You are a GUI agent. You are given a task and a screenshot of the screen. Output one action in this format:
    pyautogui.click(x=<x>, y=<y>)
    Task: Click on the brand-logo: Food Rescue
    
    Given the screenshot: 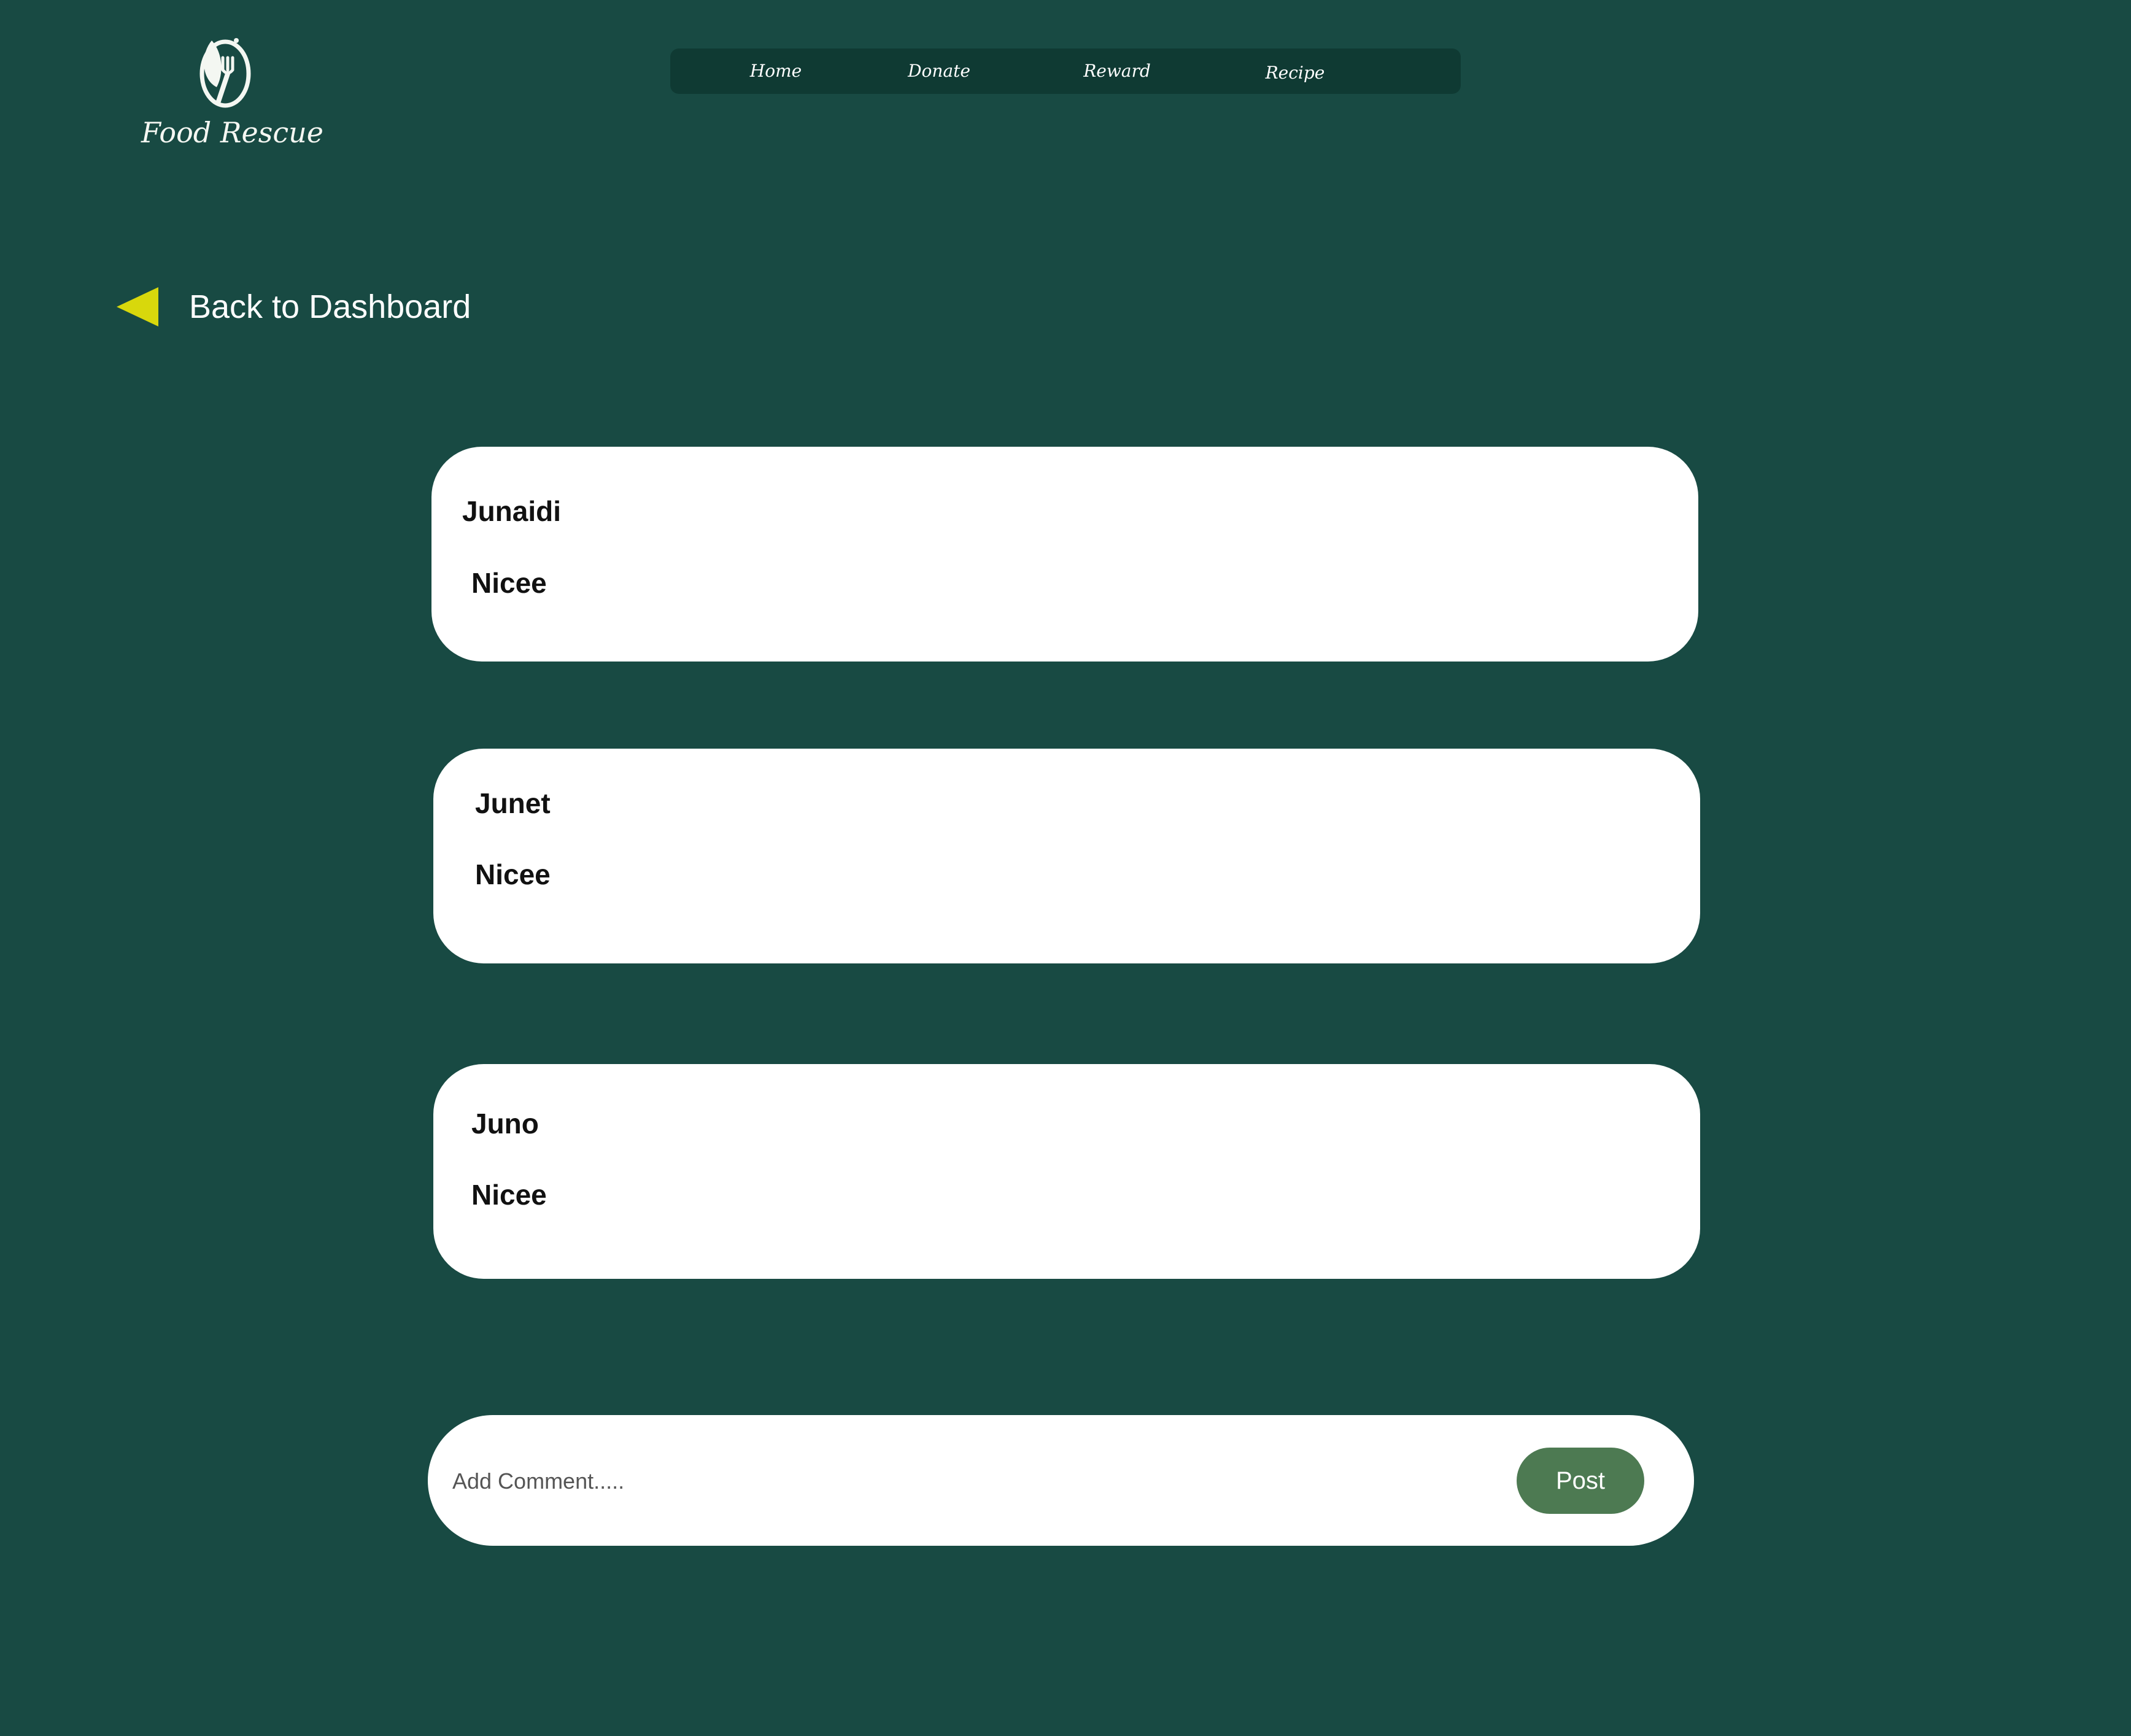 What is the action you would take?
    pyautogui.click(x=232, y=90)
    